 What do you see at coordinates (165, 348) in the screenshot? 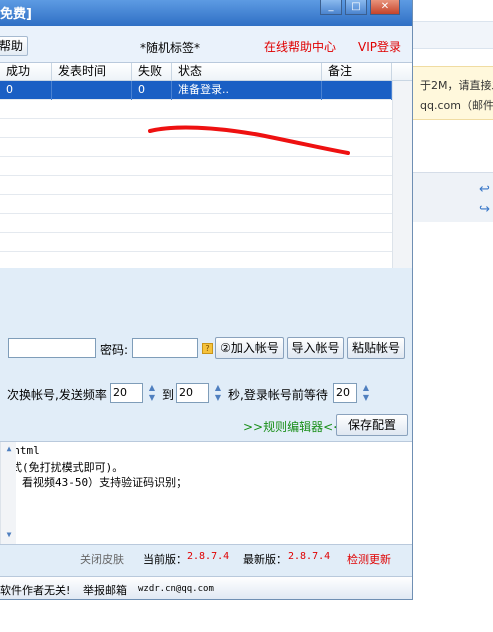
I see `password-input` at bounding box center [165, 348].